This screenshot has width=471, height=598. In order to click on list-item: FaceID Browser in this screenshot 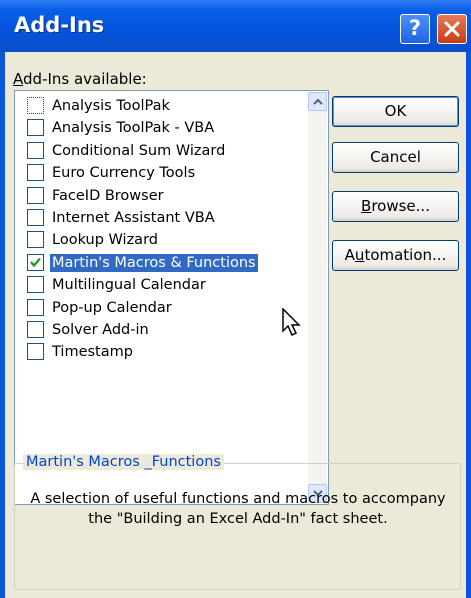, I will do `click(160, 196)`.